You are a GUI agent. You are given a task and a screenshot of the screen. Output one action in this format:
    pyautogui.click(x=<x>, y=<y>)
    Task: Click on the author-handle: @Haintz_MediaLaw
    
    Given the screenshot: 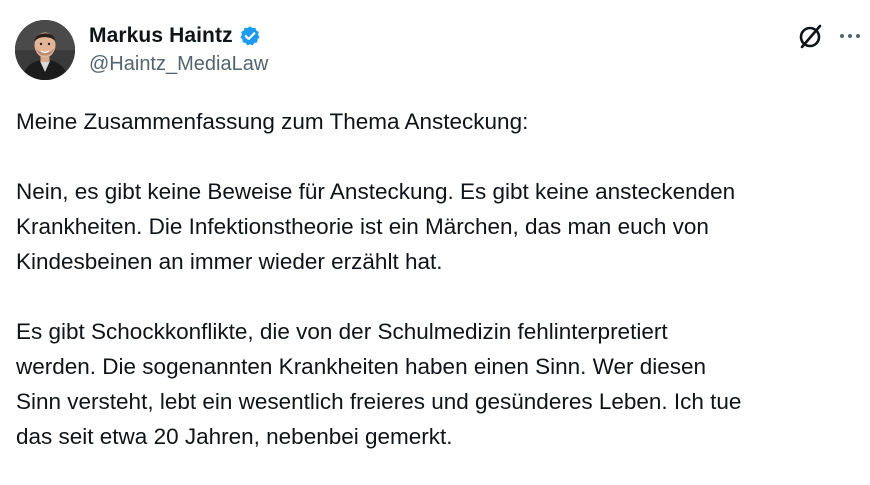 What is the action you would take?
    pyautogui.click(x=178, y=64)
    